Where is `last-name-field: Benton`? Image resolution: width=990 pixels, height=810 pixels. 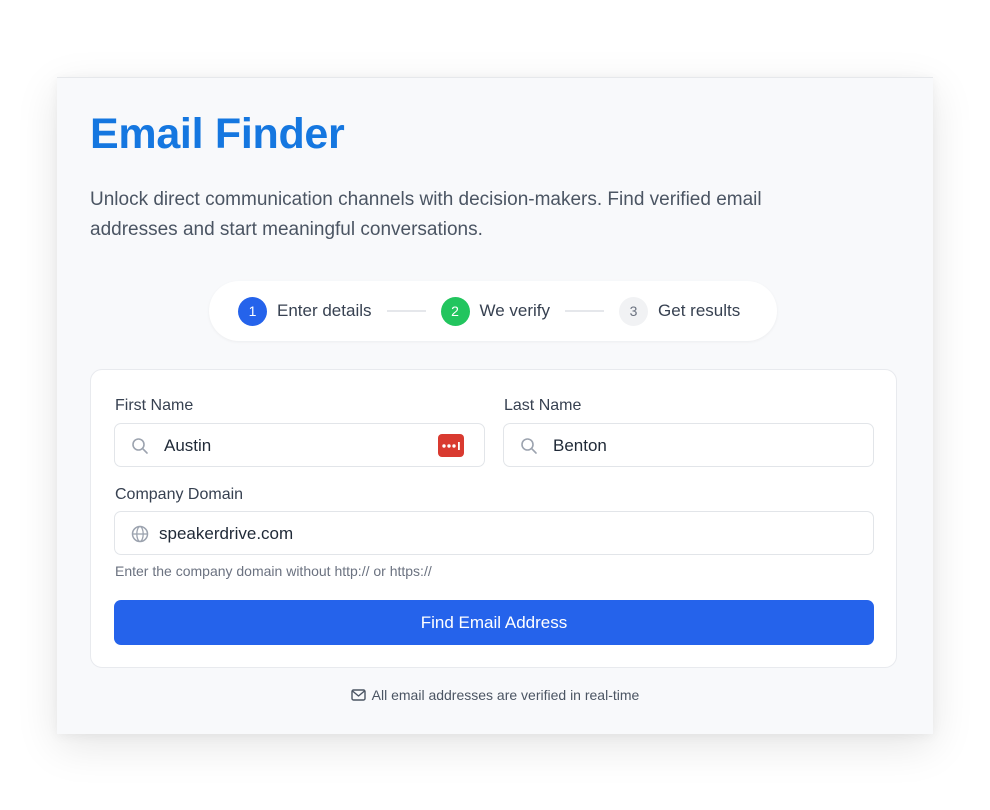
last-name-field: Benton is located at coordinates (688, 445).